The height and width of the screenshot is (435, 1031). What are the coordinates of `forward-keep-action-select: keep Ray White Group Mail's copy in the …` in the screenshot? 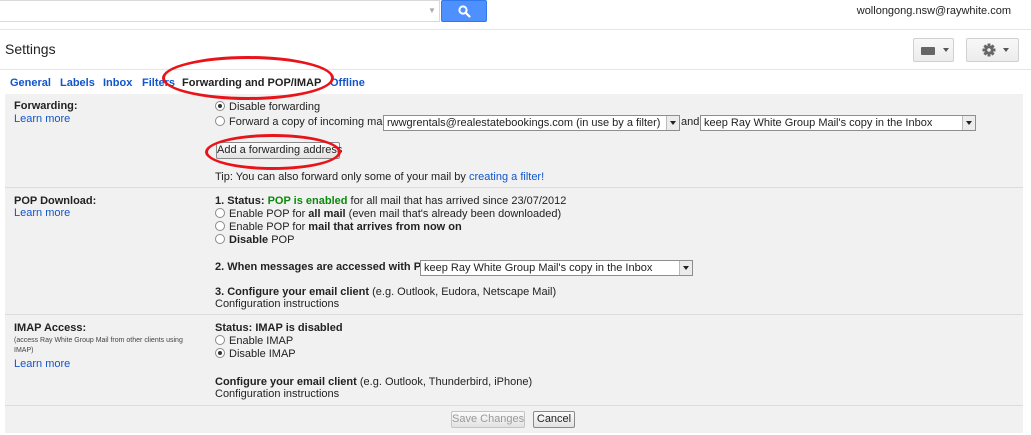 It's located at (838, 123).